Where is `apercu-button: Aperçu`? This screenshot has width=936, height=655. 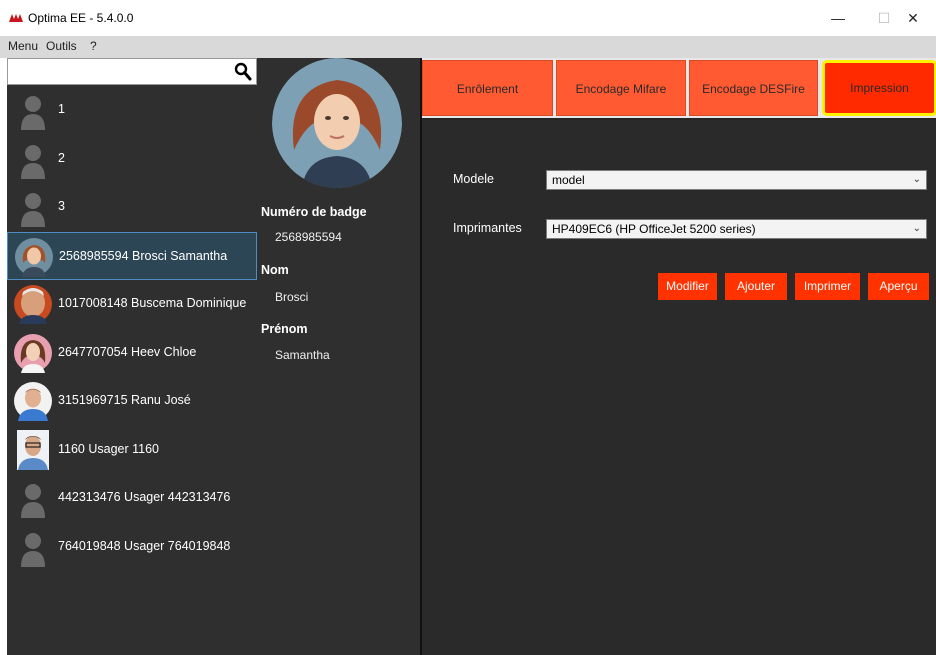
apercu-button: Aperçu is located at coordinates (898, 286).